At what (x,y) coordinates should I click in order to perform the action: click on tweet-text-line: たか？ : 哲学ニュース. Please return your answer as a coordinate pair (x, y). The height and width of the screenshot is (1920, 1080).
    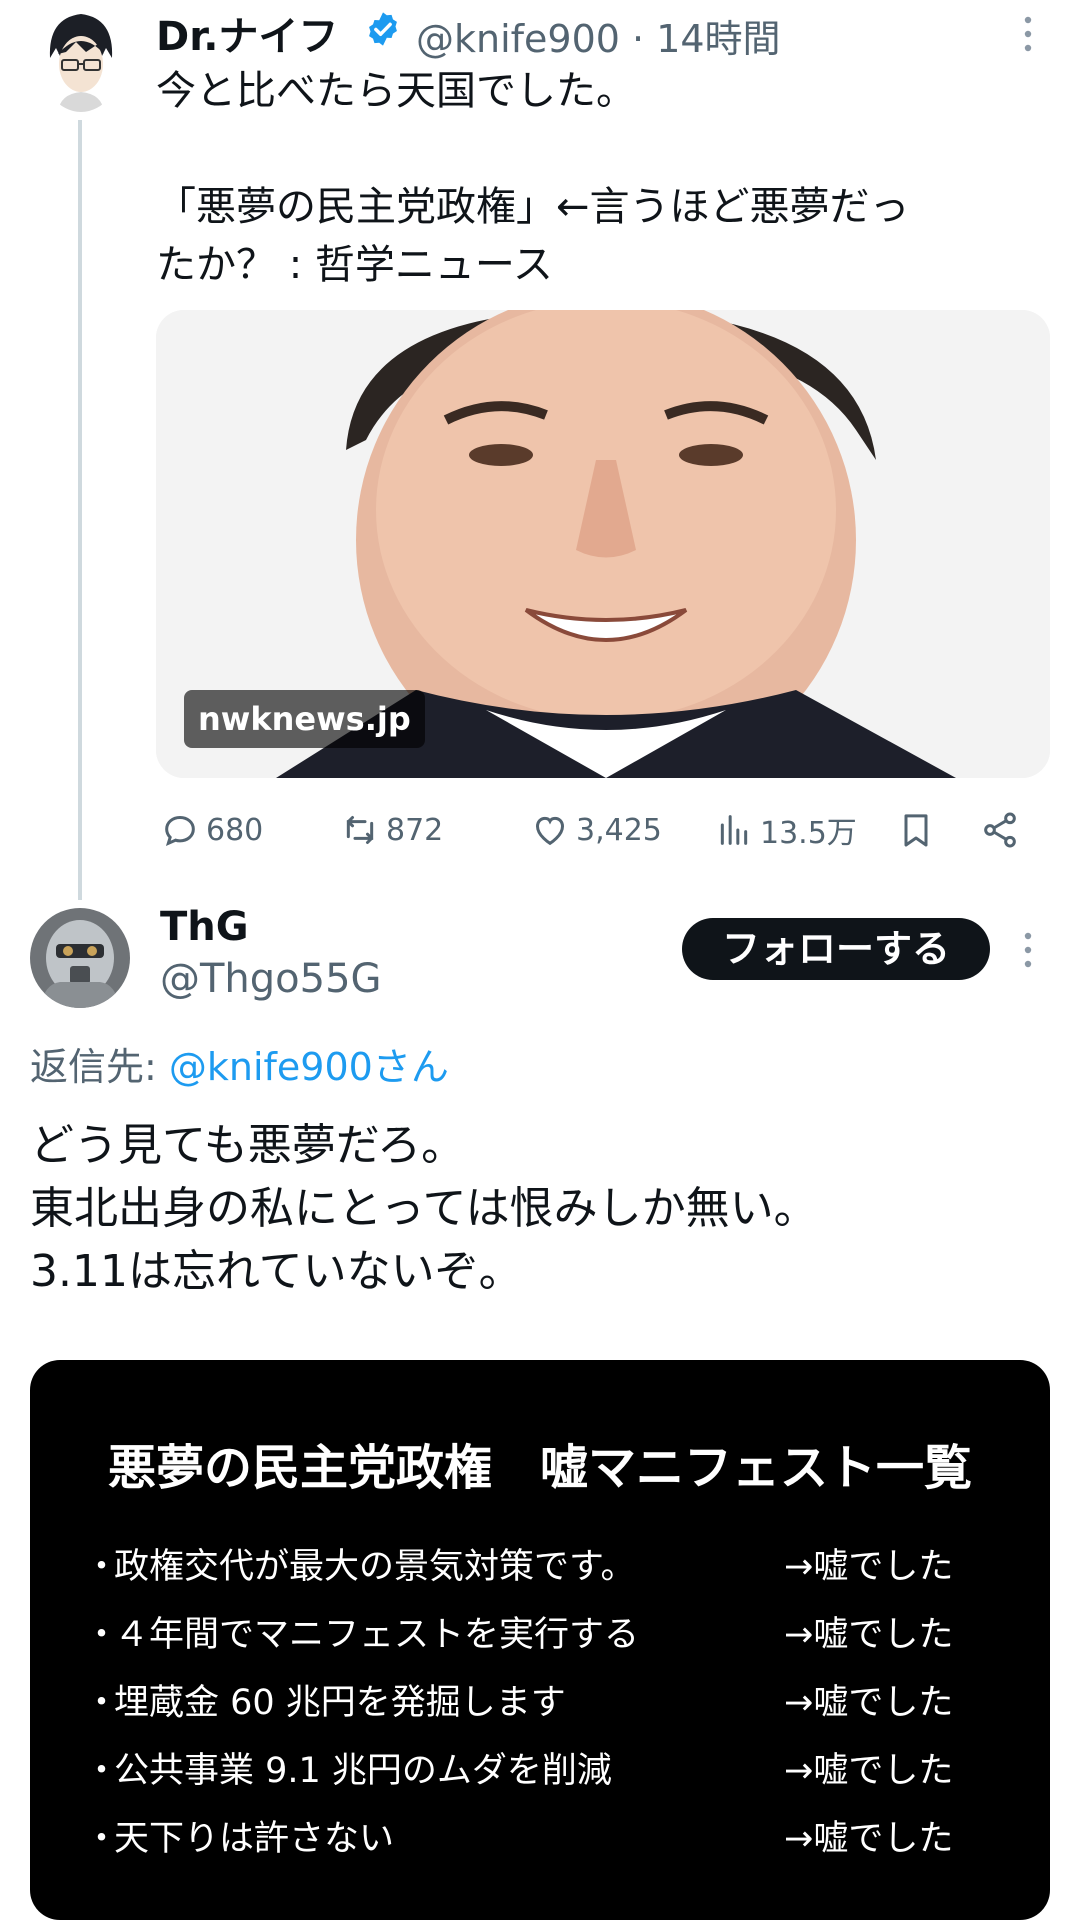
    Looking at the image, I should click on (354, 265).